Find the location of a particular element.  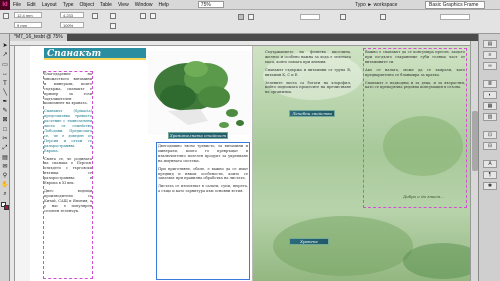

menu-table: Table is located at coordinates (106, 5).